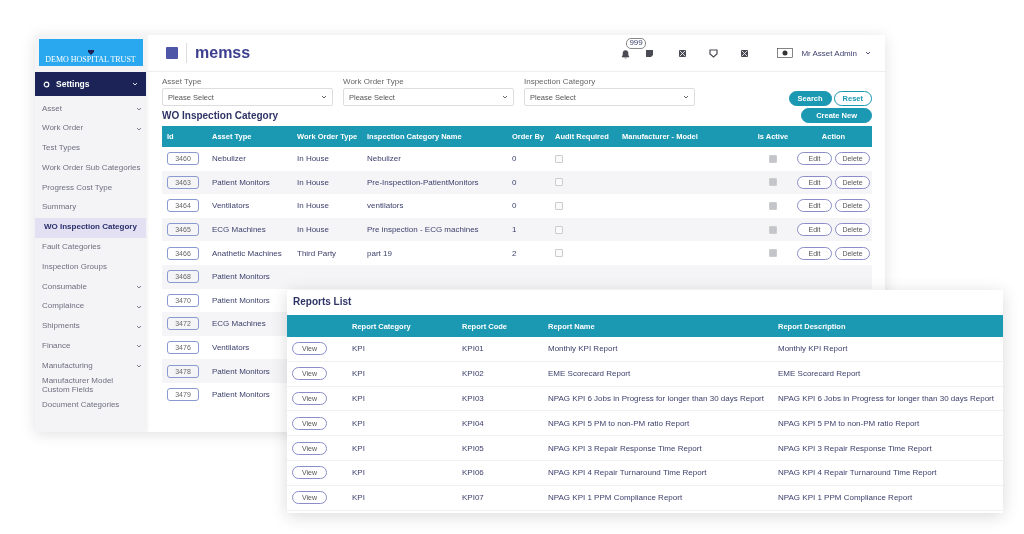  I want to click on table-cell: NPAG KPI 6 Jobs in Progress for longer than 30 days Report, so click(656, 398).